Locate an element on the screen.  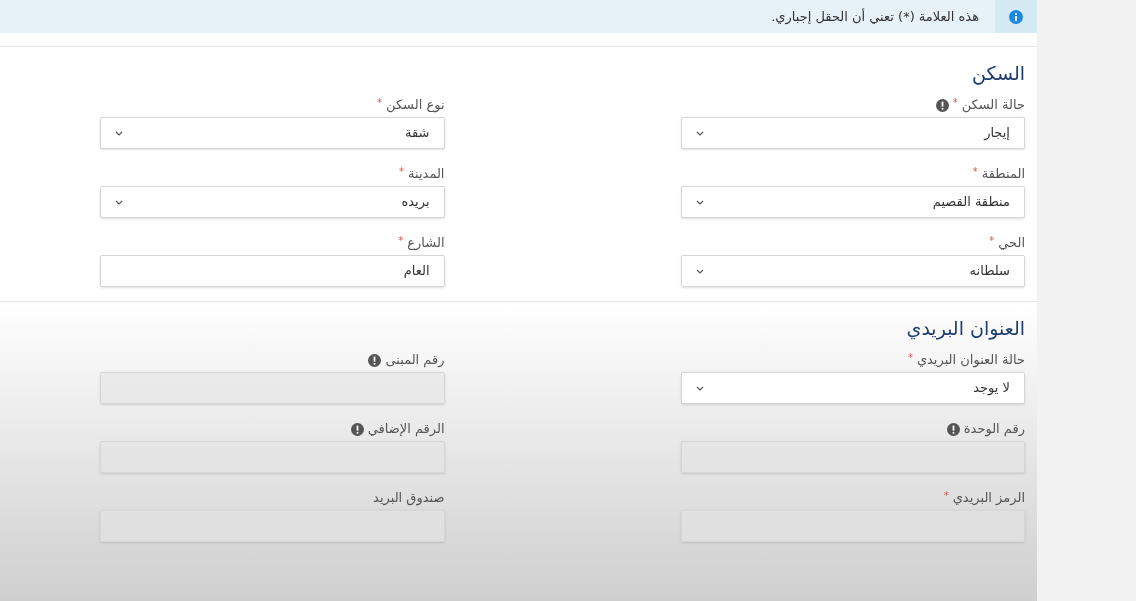
exclamation-icon is located at coordinates (942, 105).